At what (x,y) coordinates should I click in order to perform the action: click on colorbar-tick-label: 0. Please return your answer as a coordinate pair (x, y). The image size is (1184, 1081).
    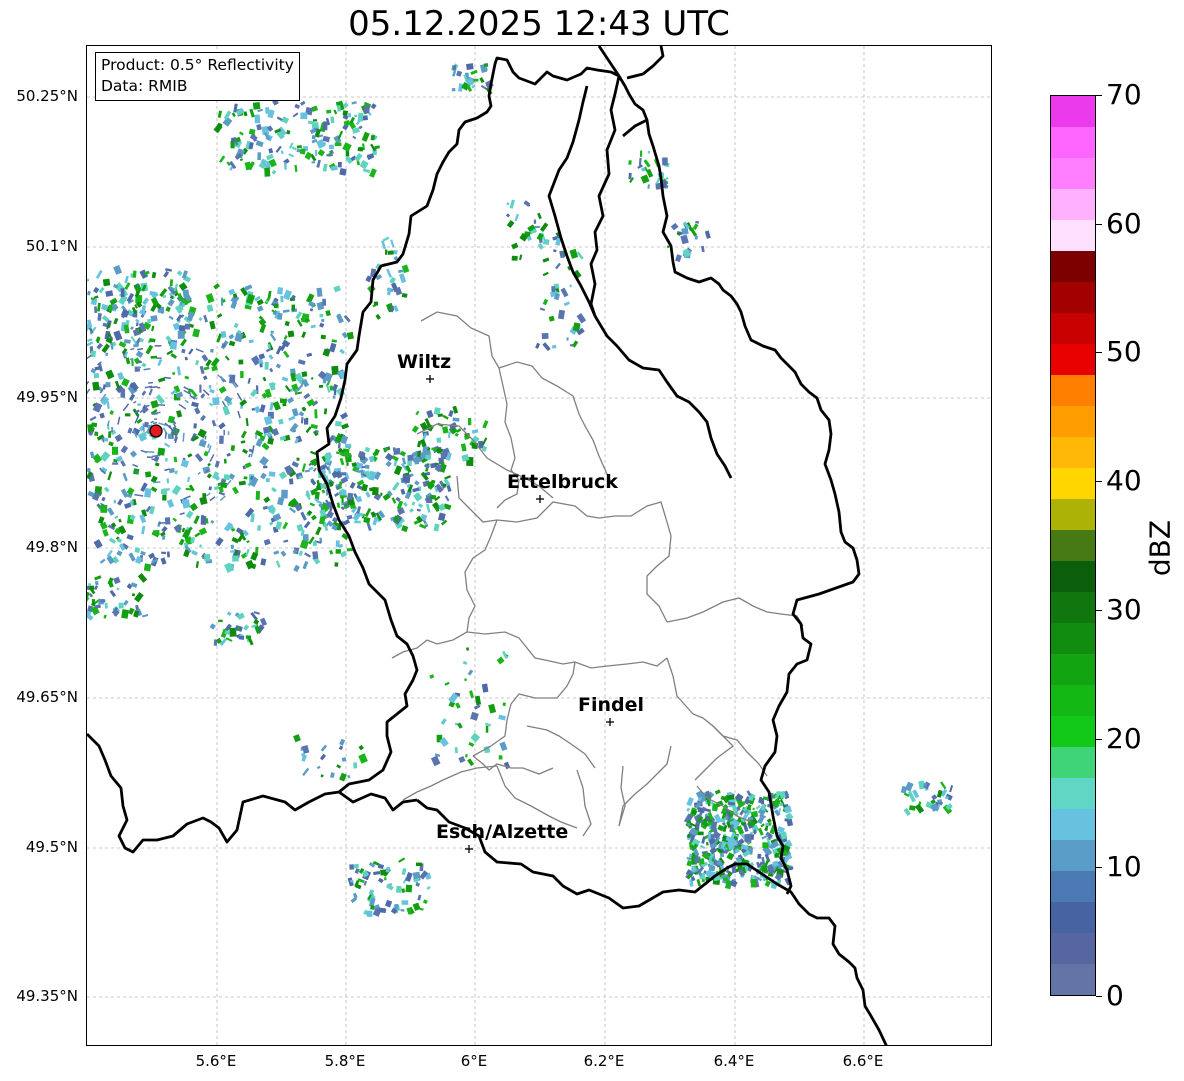
    Looking at the image, I should click on (1115, 995).